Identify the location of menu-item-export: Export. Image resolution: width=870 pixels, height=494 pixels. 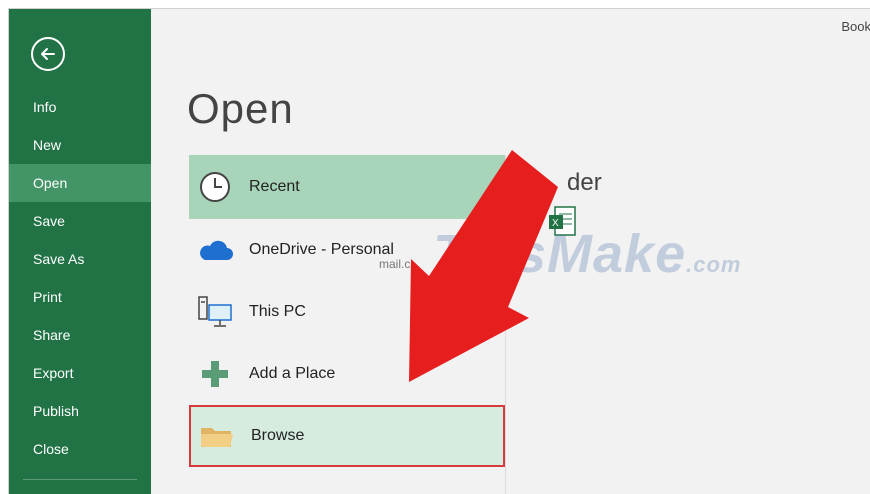
(80, 373).